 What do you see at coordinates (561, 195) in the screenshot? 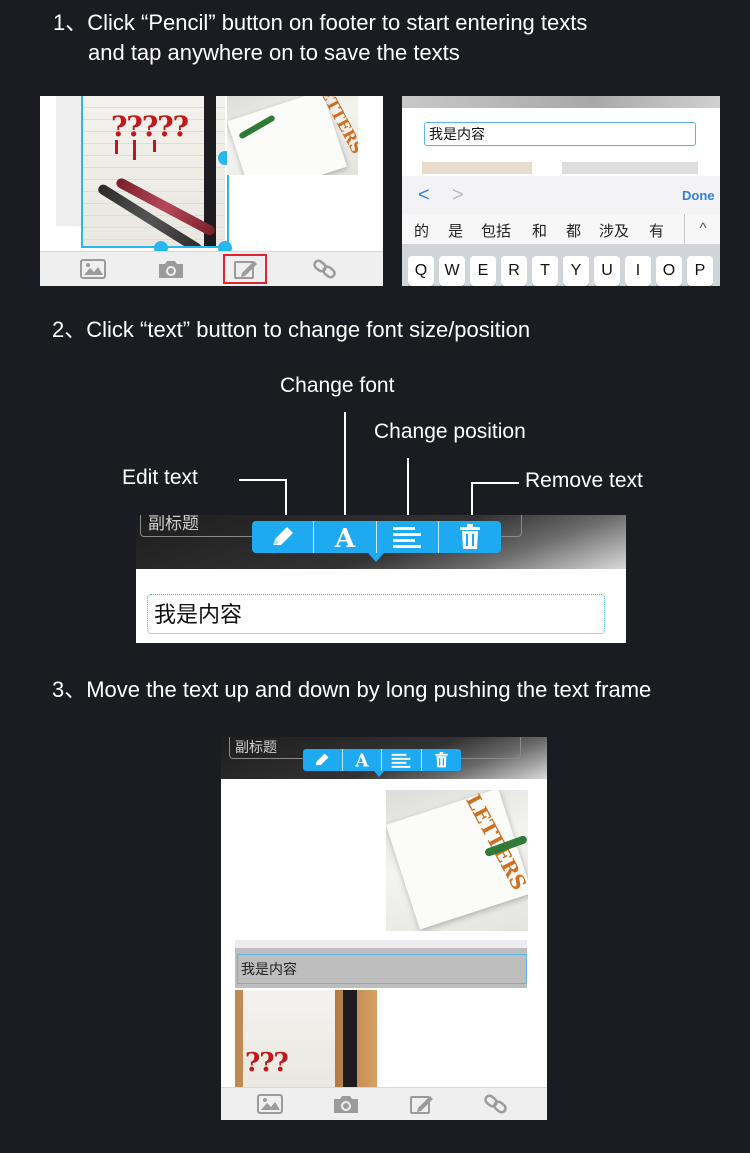
I see `keyboard-toolbar` at bounding box center [561, 195].